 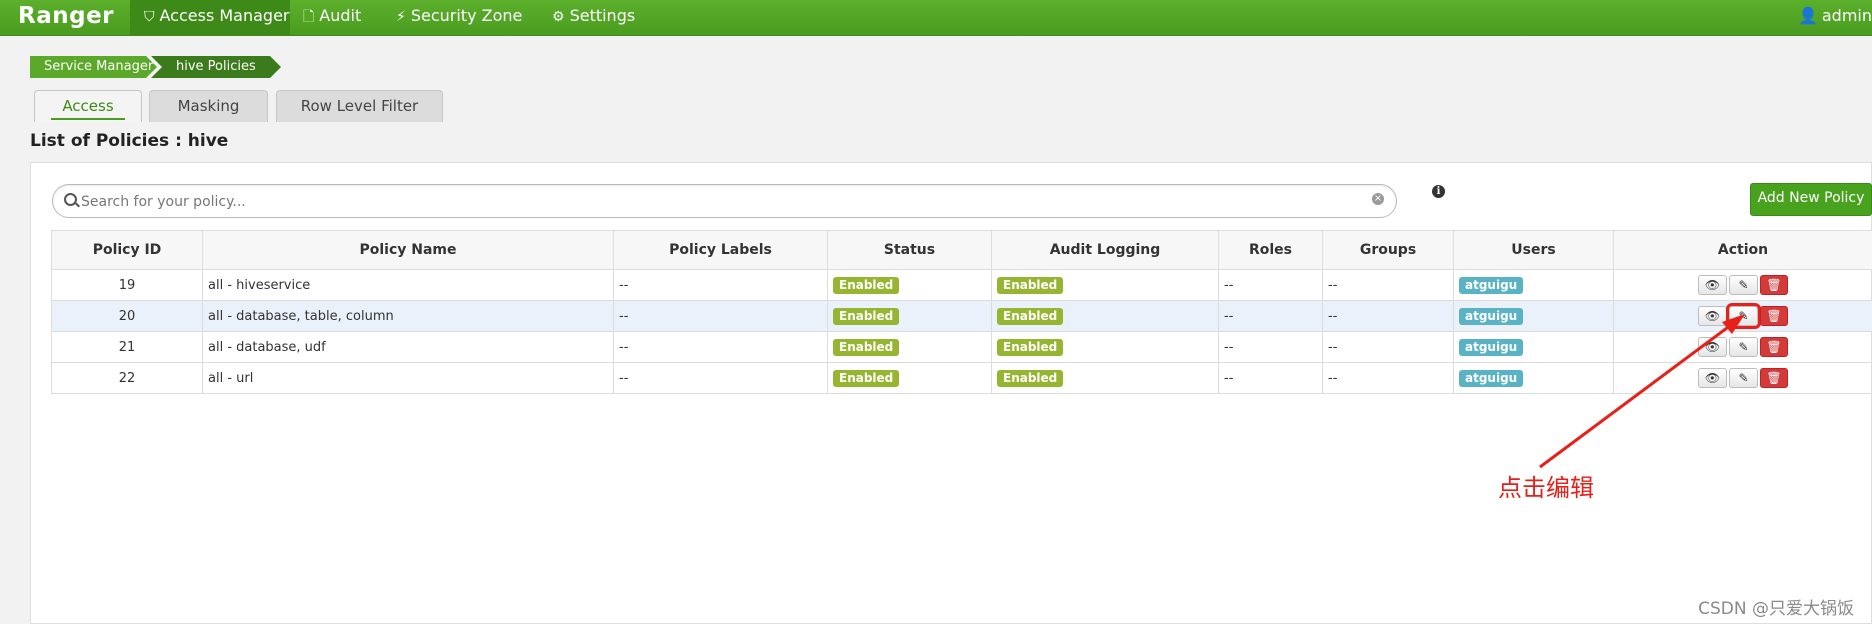 What do you see at coordinates (1776, 609) in the screenshot?
I see `watermark: CSDN @只爱大锅饭` at bounding box center [1776, 609].